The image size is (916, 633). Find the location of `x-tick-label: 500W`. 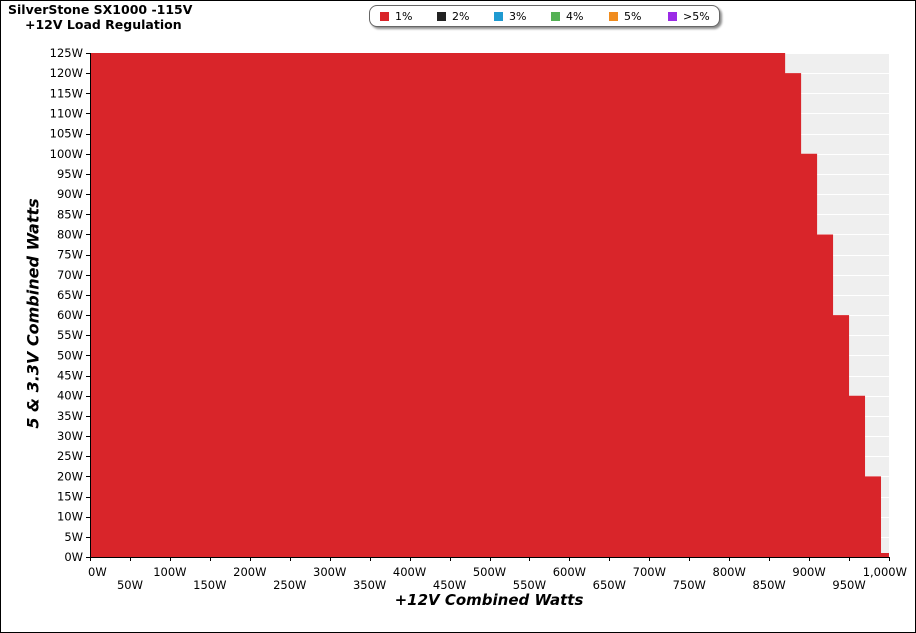

x-tick-label: 500W is located at coordinates (489, 572).